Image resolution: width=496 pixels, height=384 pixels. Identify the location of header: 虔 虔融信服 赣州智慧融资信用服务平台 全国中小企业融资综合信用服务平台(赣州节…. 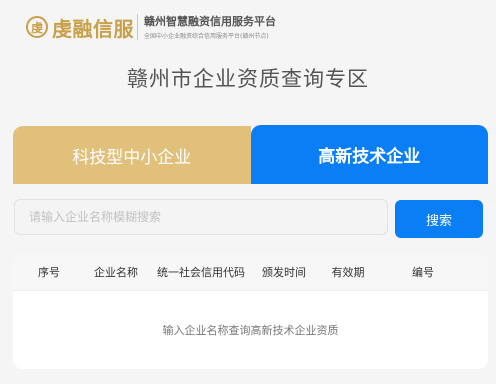
(248, 26).